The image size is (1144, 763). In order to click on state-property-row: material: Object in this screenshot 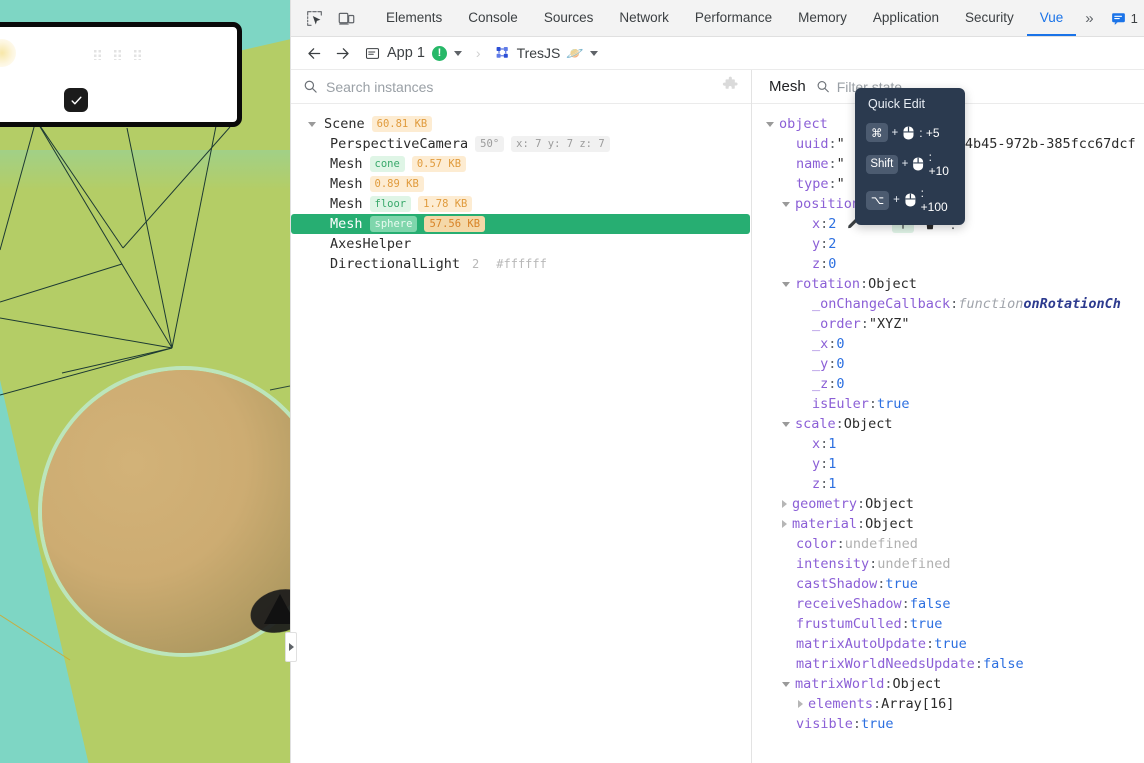, I will do `click(948, 524)`.